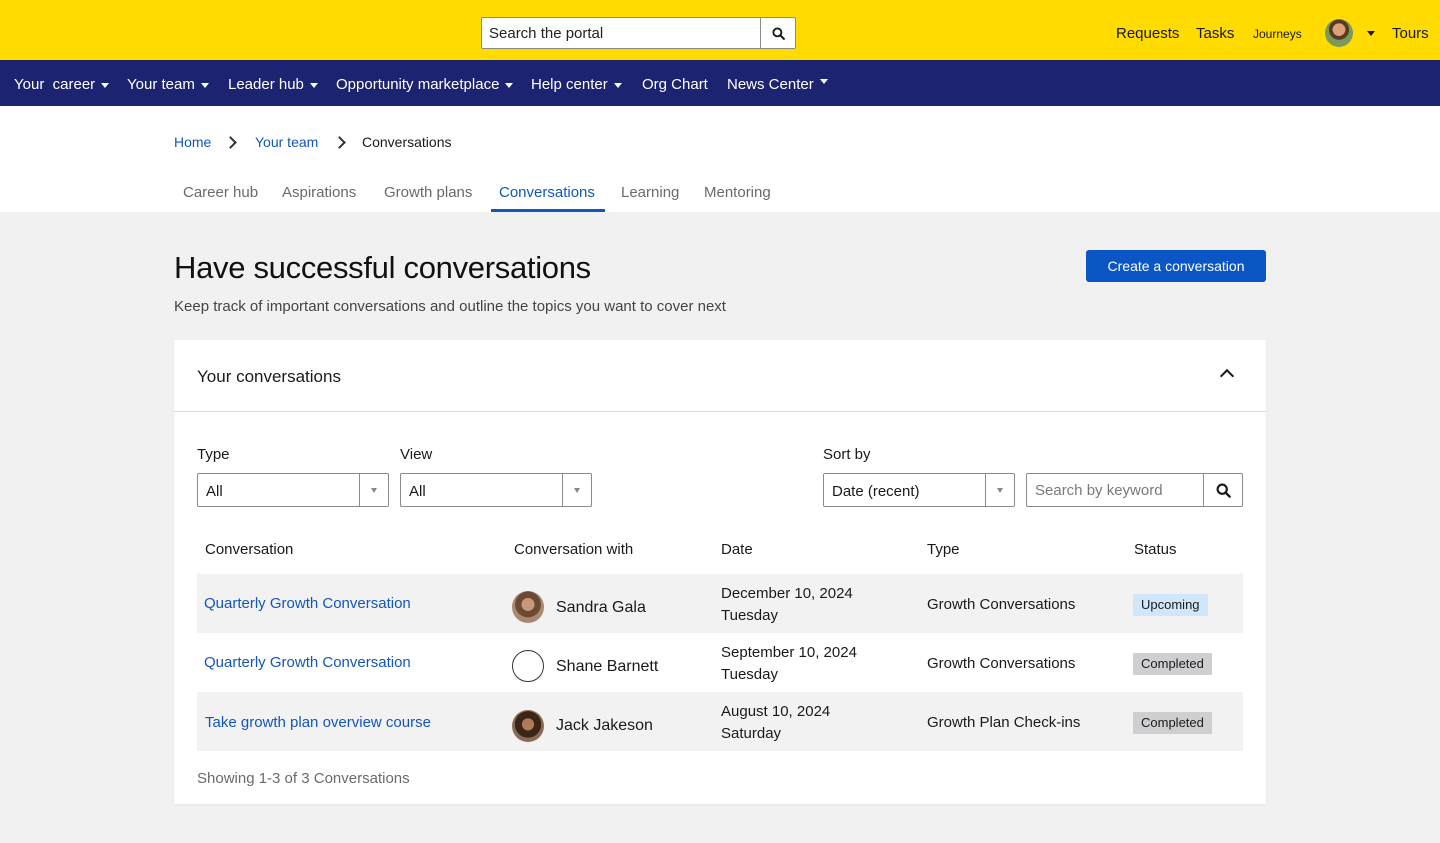  I want to click on nav-leader-hub: Leader hub, so click(273, 84).